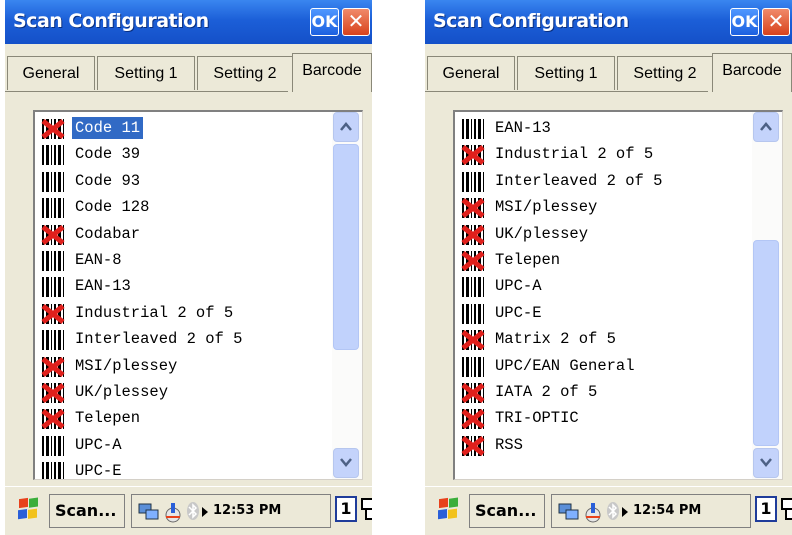  What do you see at coordinates (183, 128) in the screenshot?
I see `list-item: Code 11` at bounding box center [183, 128].